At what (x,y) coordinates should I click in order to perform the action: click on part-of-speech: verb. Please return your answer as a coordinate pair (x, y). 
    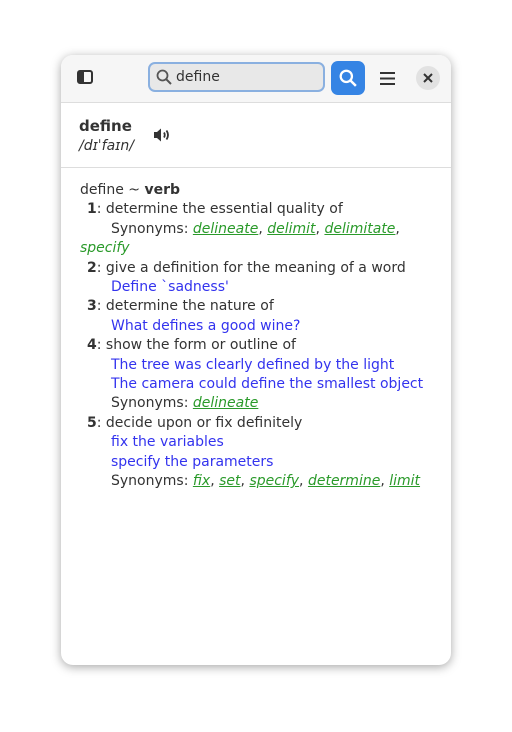
    Looking at the image, I should click on (162, 190).